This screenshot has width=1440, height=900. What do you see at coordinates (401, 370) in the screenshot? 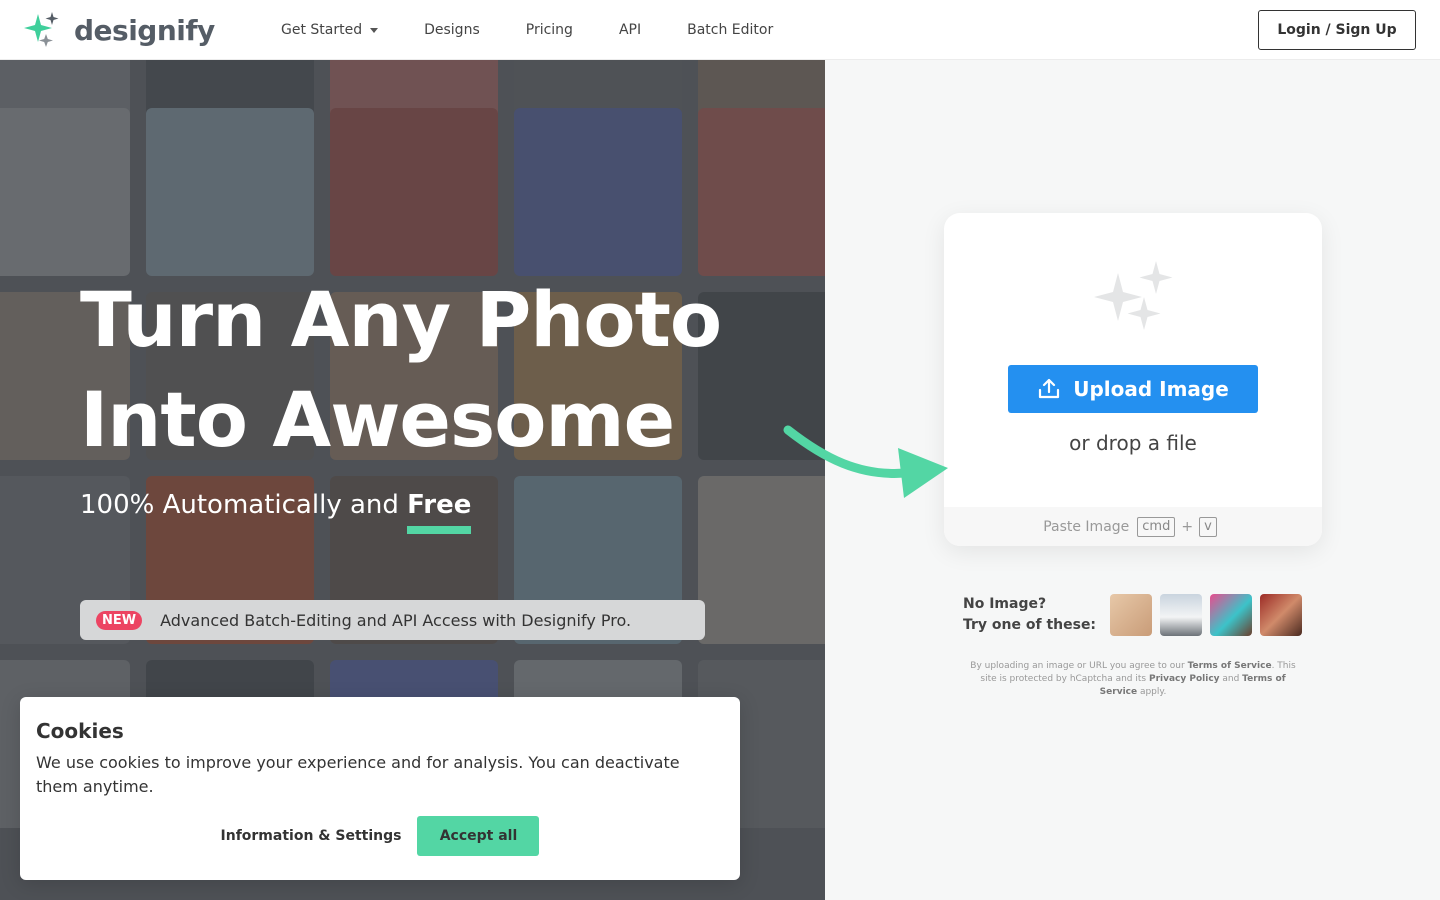
I see `hero-title: Turn Any Photo Into Awesome` at bounding box center [401, 370].